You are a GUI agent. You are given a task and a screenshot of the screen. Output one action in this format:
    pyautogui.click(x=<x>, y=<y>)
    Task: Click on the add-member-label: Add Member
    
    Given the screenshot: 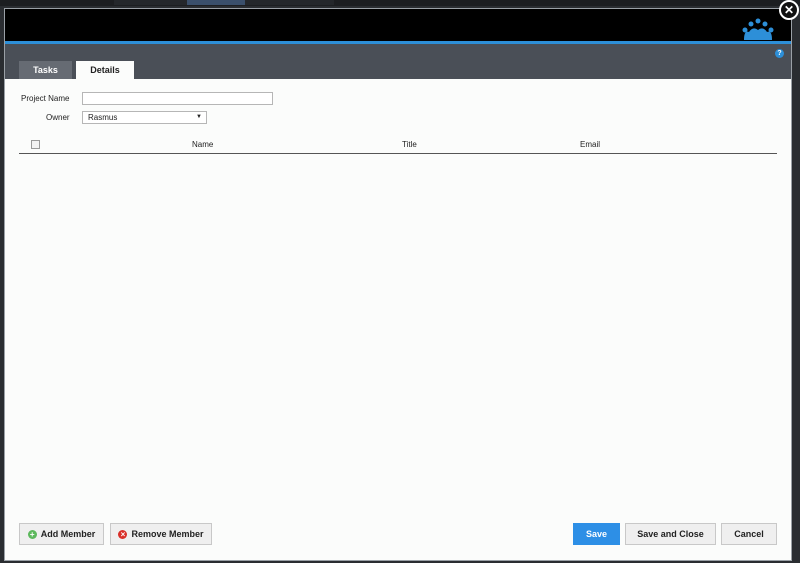 What is the action you would take?
    pyautogui.click(x=68, y=534)
    